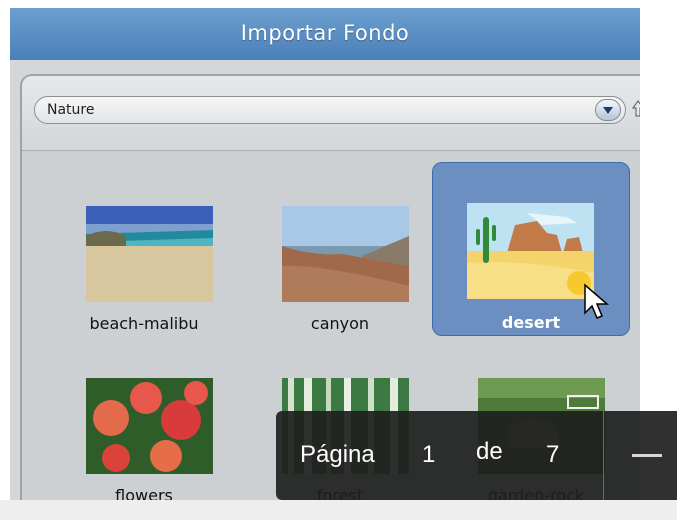 This screenshot has width=677, height=520. Describe the element at coordinates (337, 454) in the screenshot. I see `page-label: Página` at that location.